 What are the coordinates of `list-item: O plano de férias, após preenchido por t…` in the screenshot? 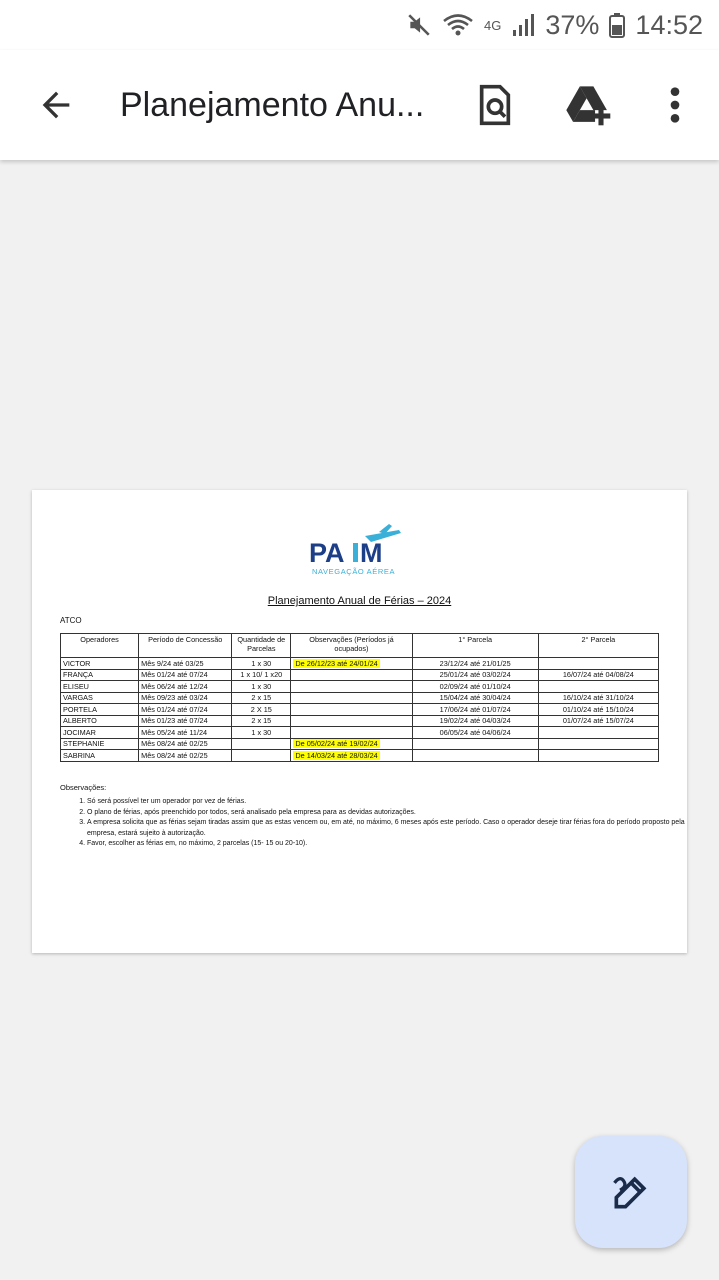 It's located at (387, 813).